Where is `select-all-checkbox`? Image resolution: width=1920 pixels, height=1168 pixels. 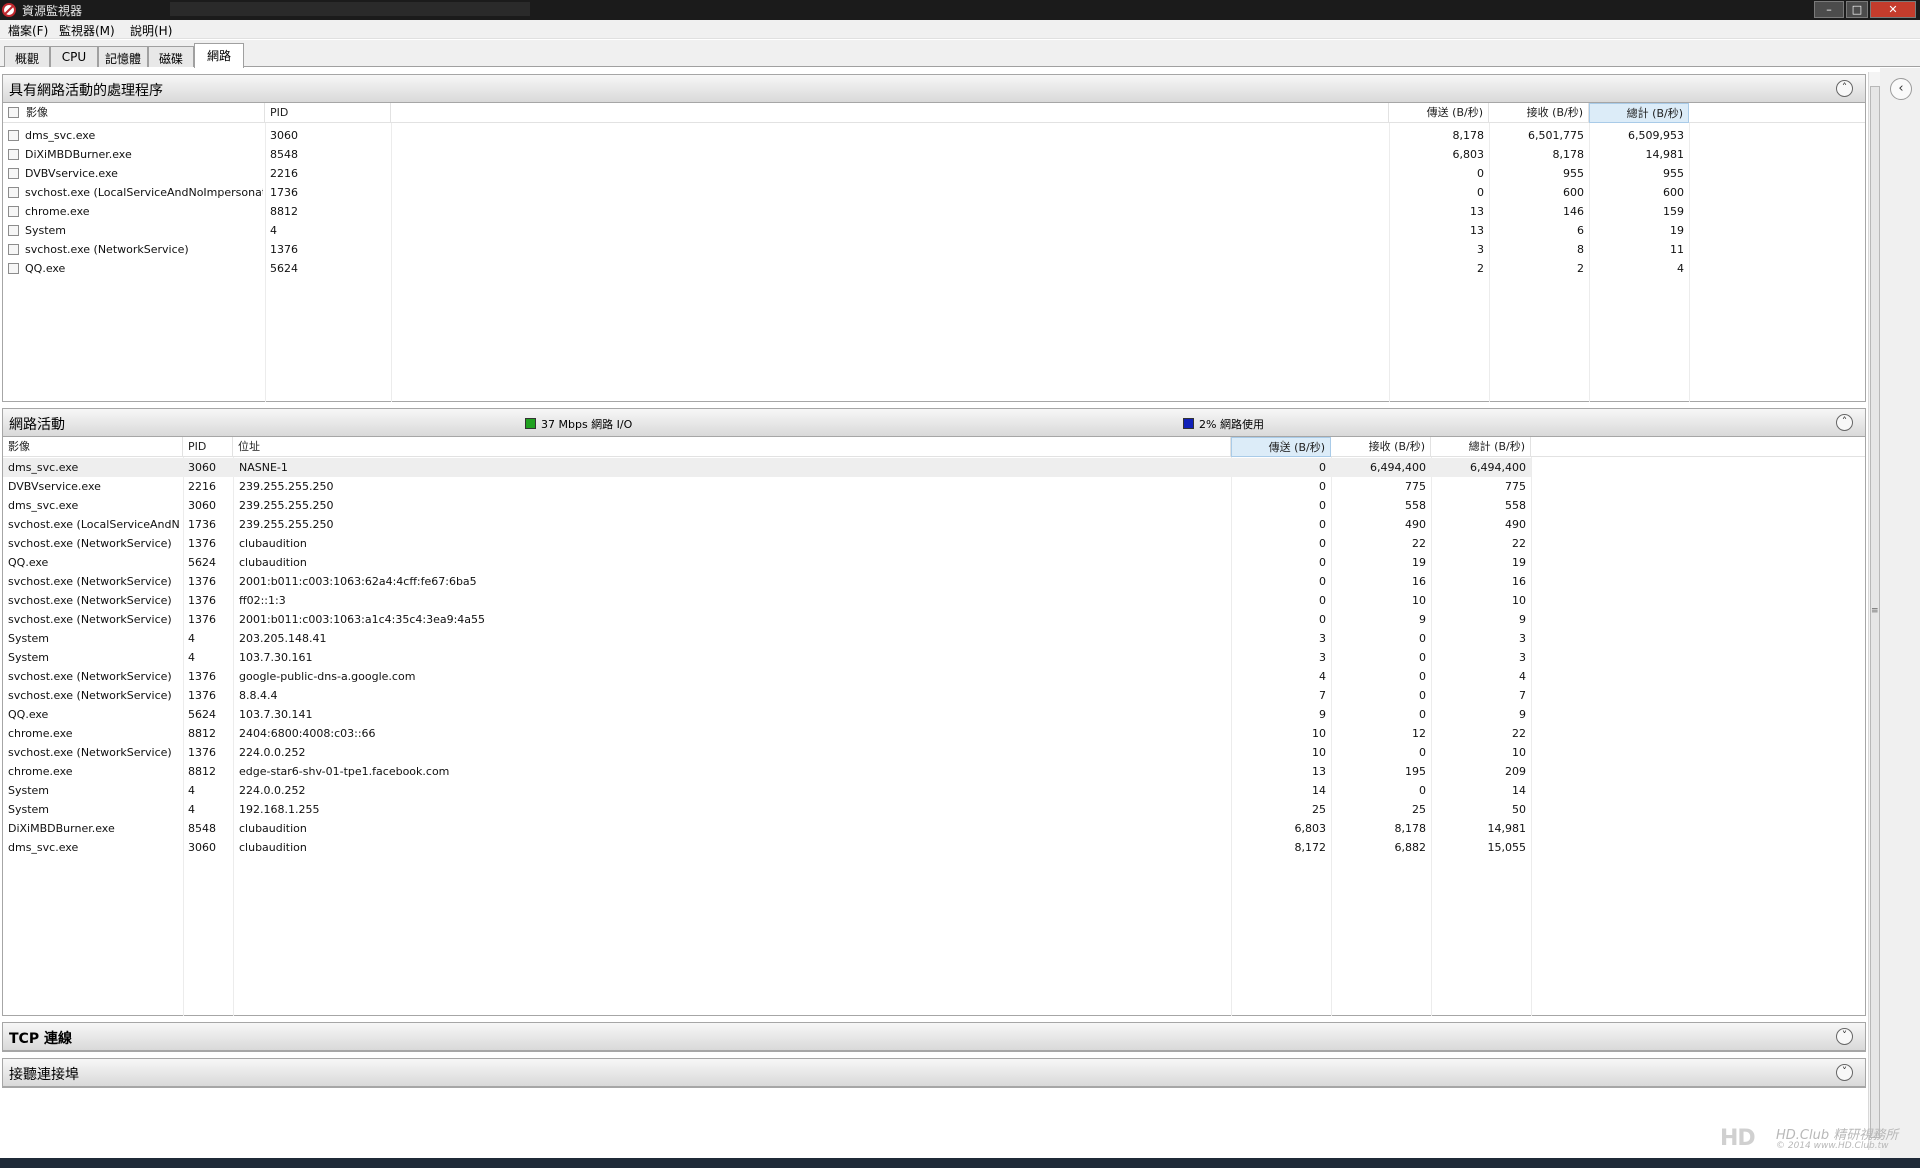 select-all-checkbox is located at coordinates (13, 112).